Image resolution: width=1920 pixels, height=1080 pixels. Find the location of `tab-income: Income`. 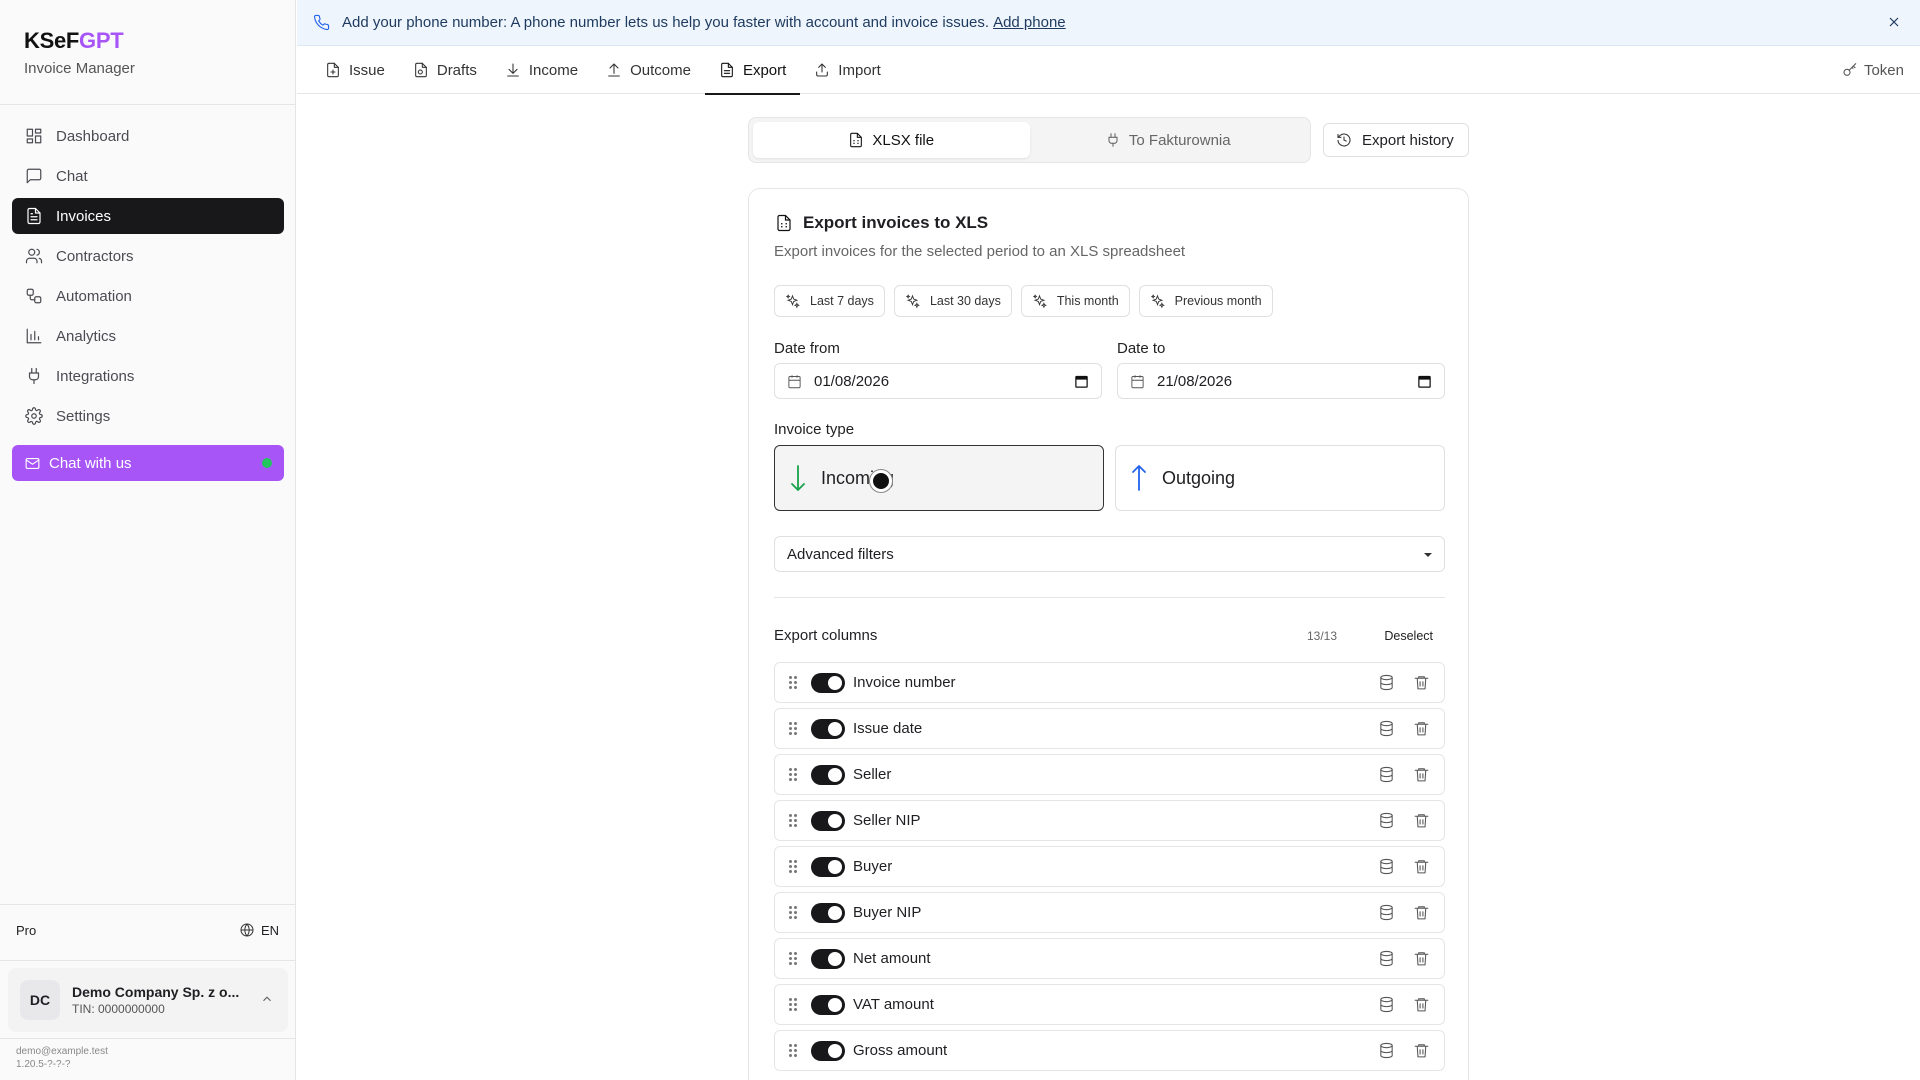

tab-income: Income is located at coordinates (541, 70).